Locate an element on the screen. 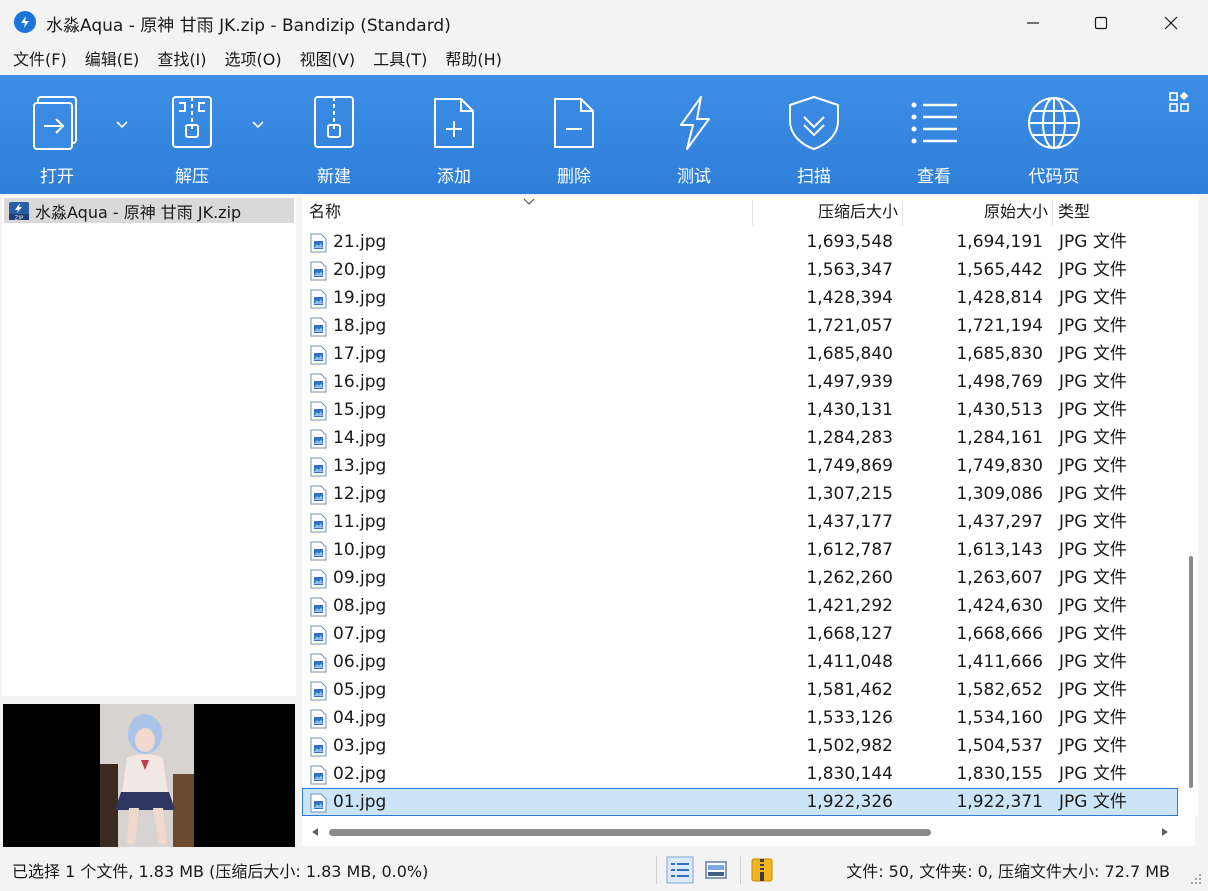  original-size: 1,284,161 is located at coordinates (999, 438).